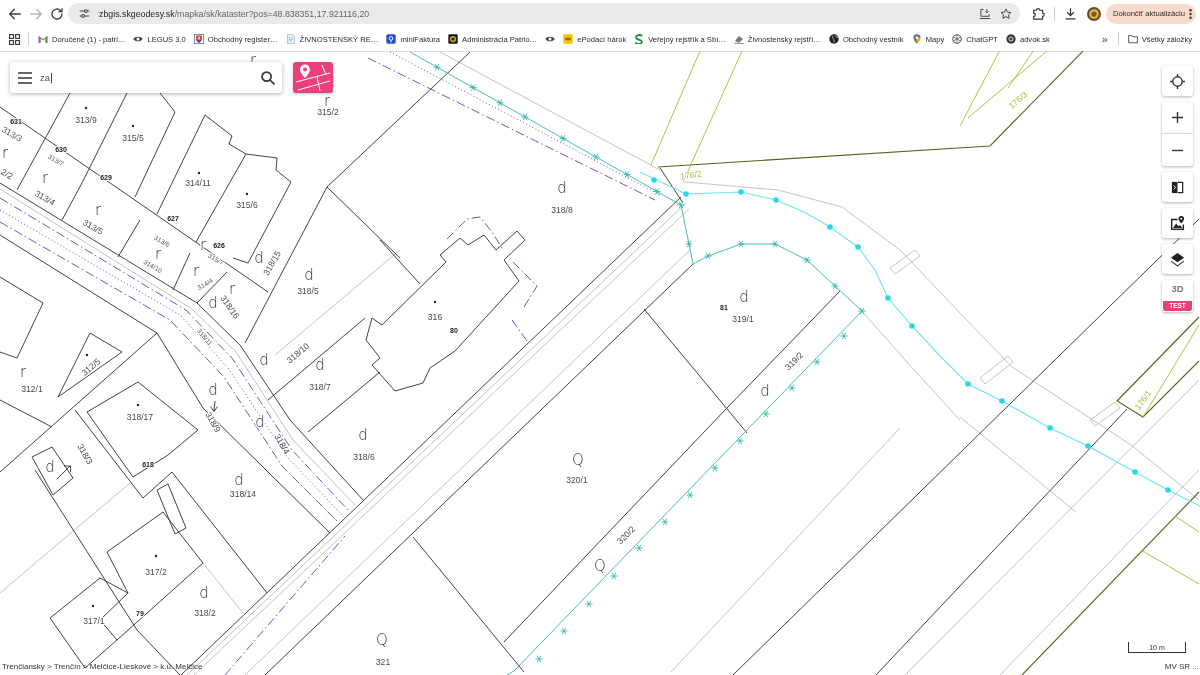 The image size is (1200, 675). What do you see at coordinates (198, 183) in the screenshot?
I see `parcel-number: 314/11` at bounding box center [198, 183].